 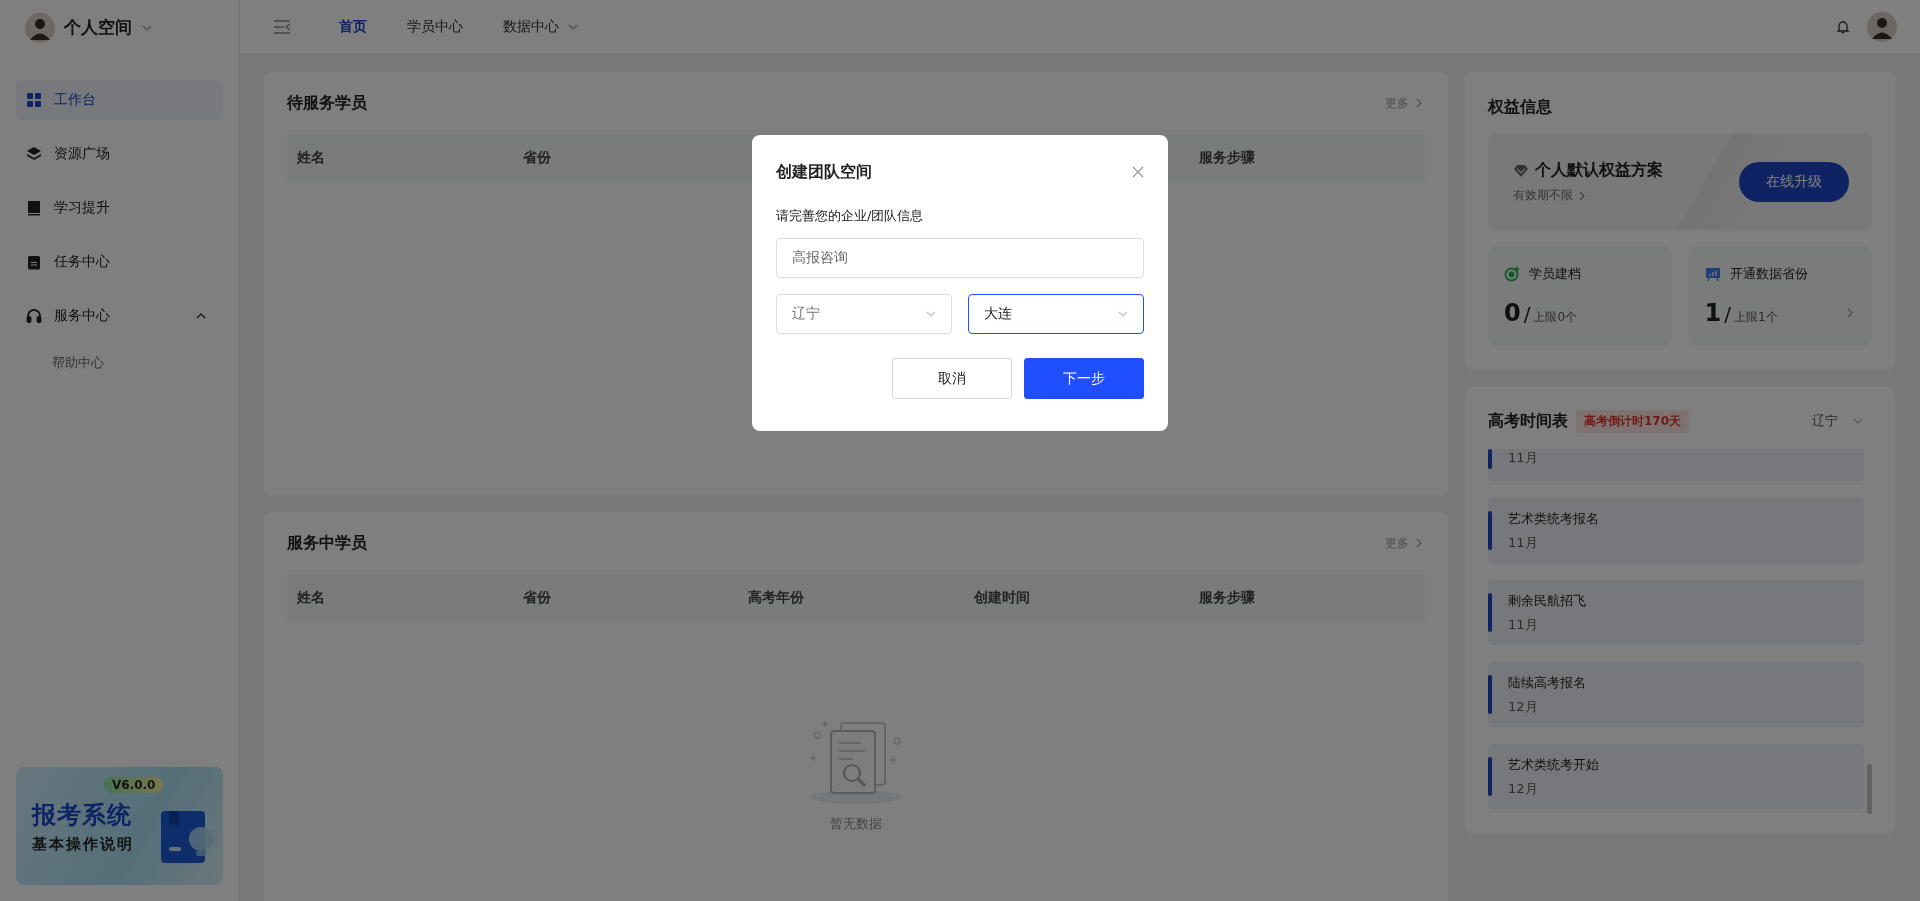 What do you see at coordinates (1626, 195) in the screenshot?
I see `validity-link: 有效期不限` at bounding box center [1626, 195].